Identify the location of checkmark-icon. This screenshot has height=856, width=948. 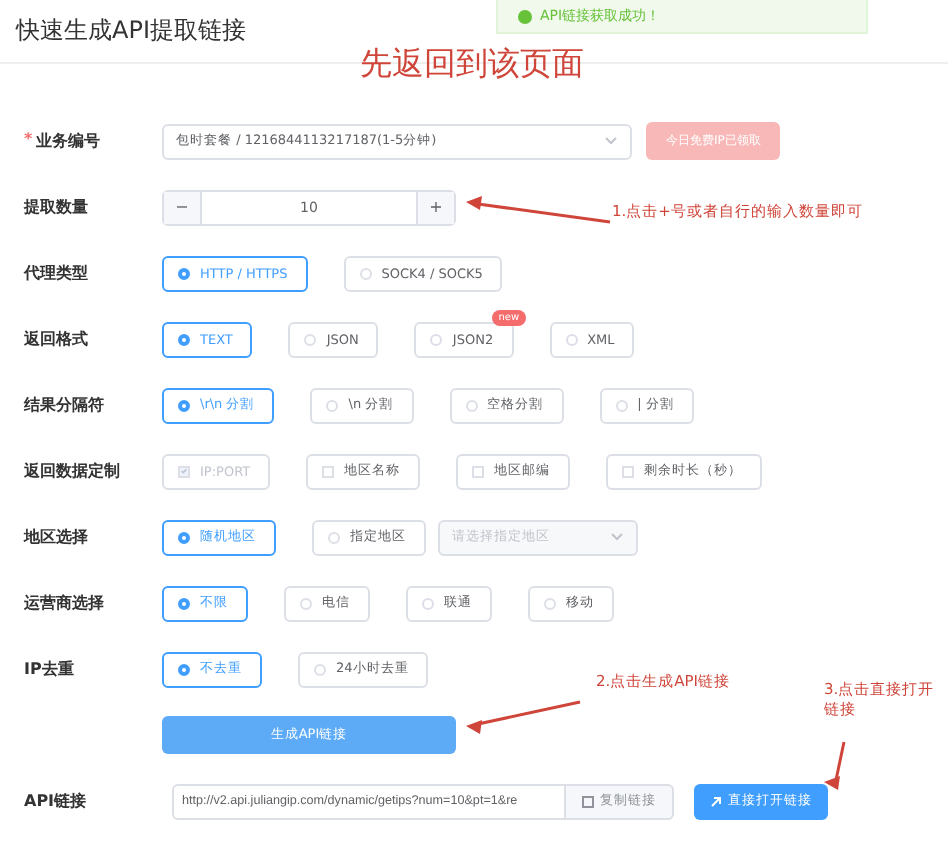
(184, 471).